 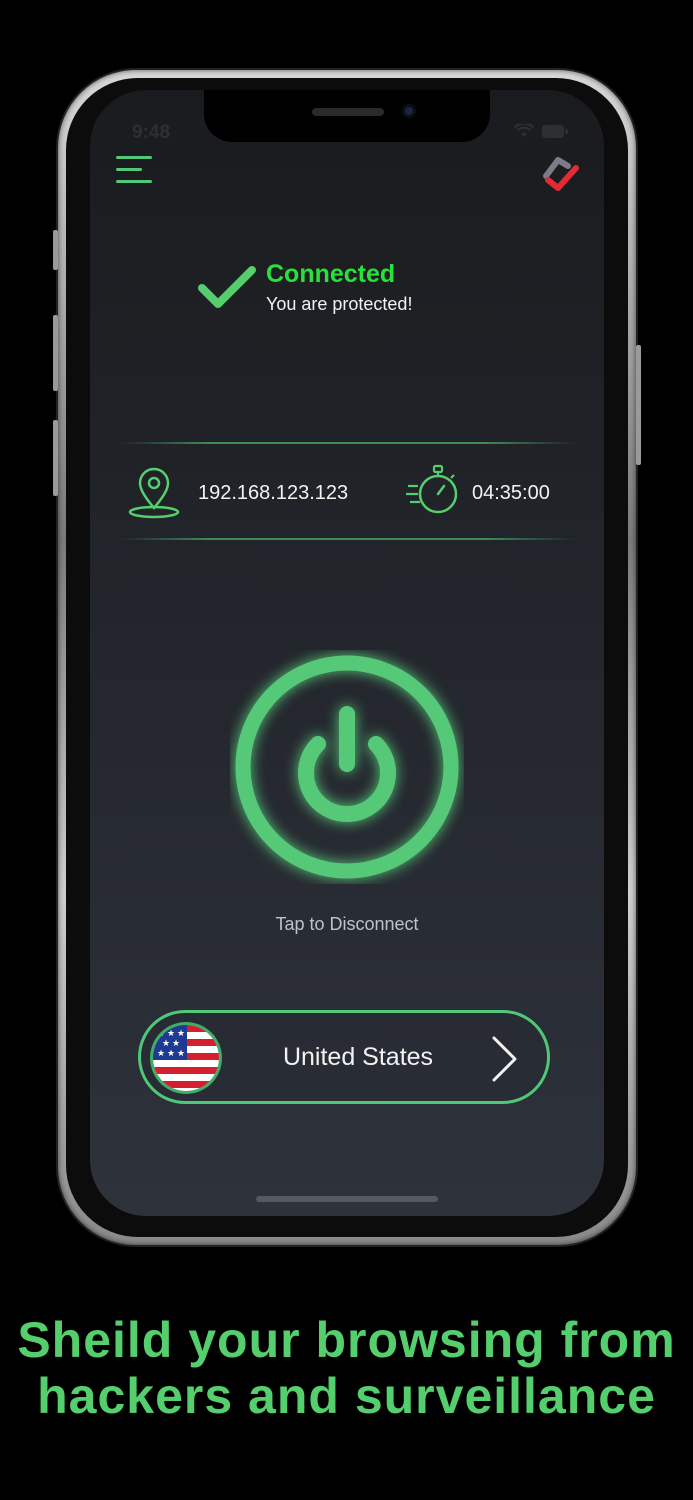 What do you see at coordinates (432, 489) in the screenshot?
I see `stopwatch-icon` at bounding box center [432, 489].